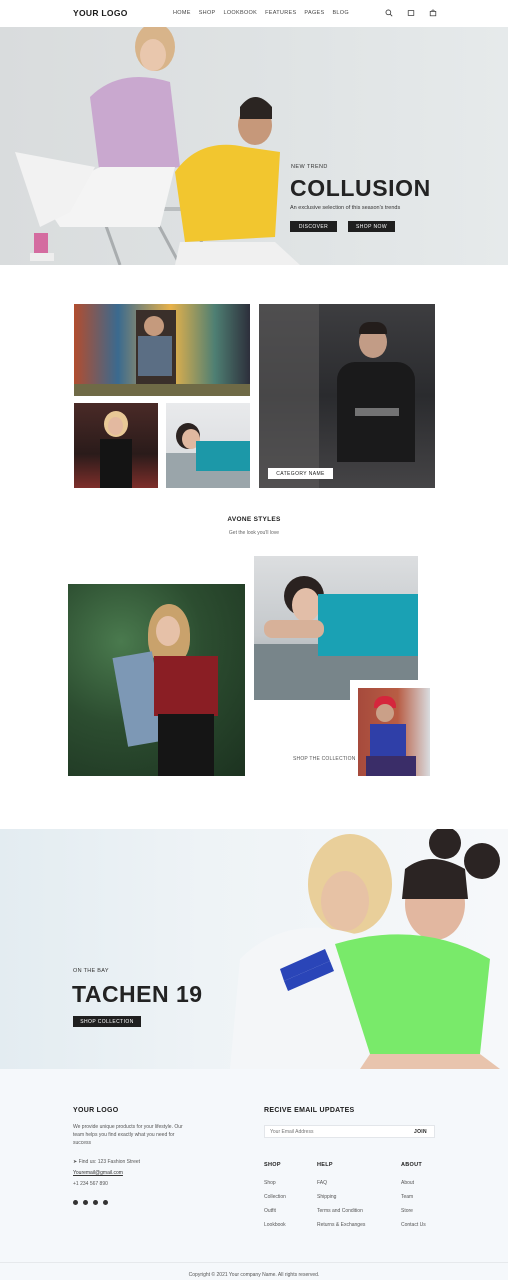 This screenshot has height=1280, width=508. I want to click on heart-icon, so click(411, 13).